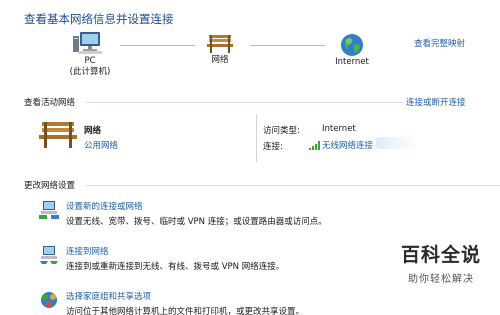  What do you see at coordinates (93, 131) in the screenshot?
I see `network-name: 网络` at bounding box center [93, 131].